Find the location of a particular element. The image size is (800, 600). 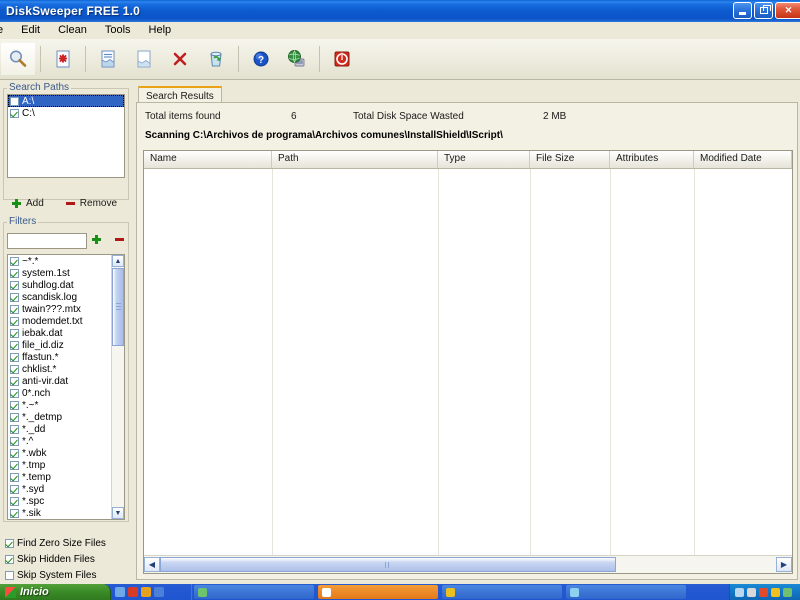

filter-list-item: *.^ is located at coordinates (61, 441).